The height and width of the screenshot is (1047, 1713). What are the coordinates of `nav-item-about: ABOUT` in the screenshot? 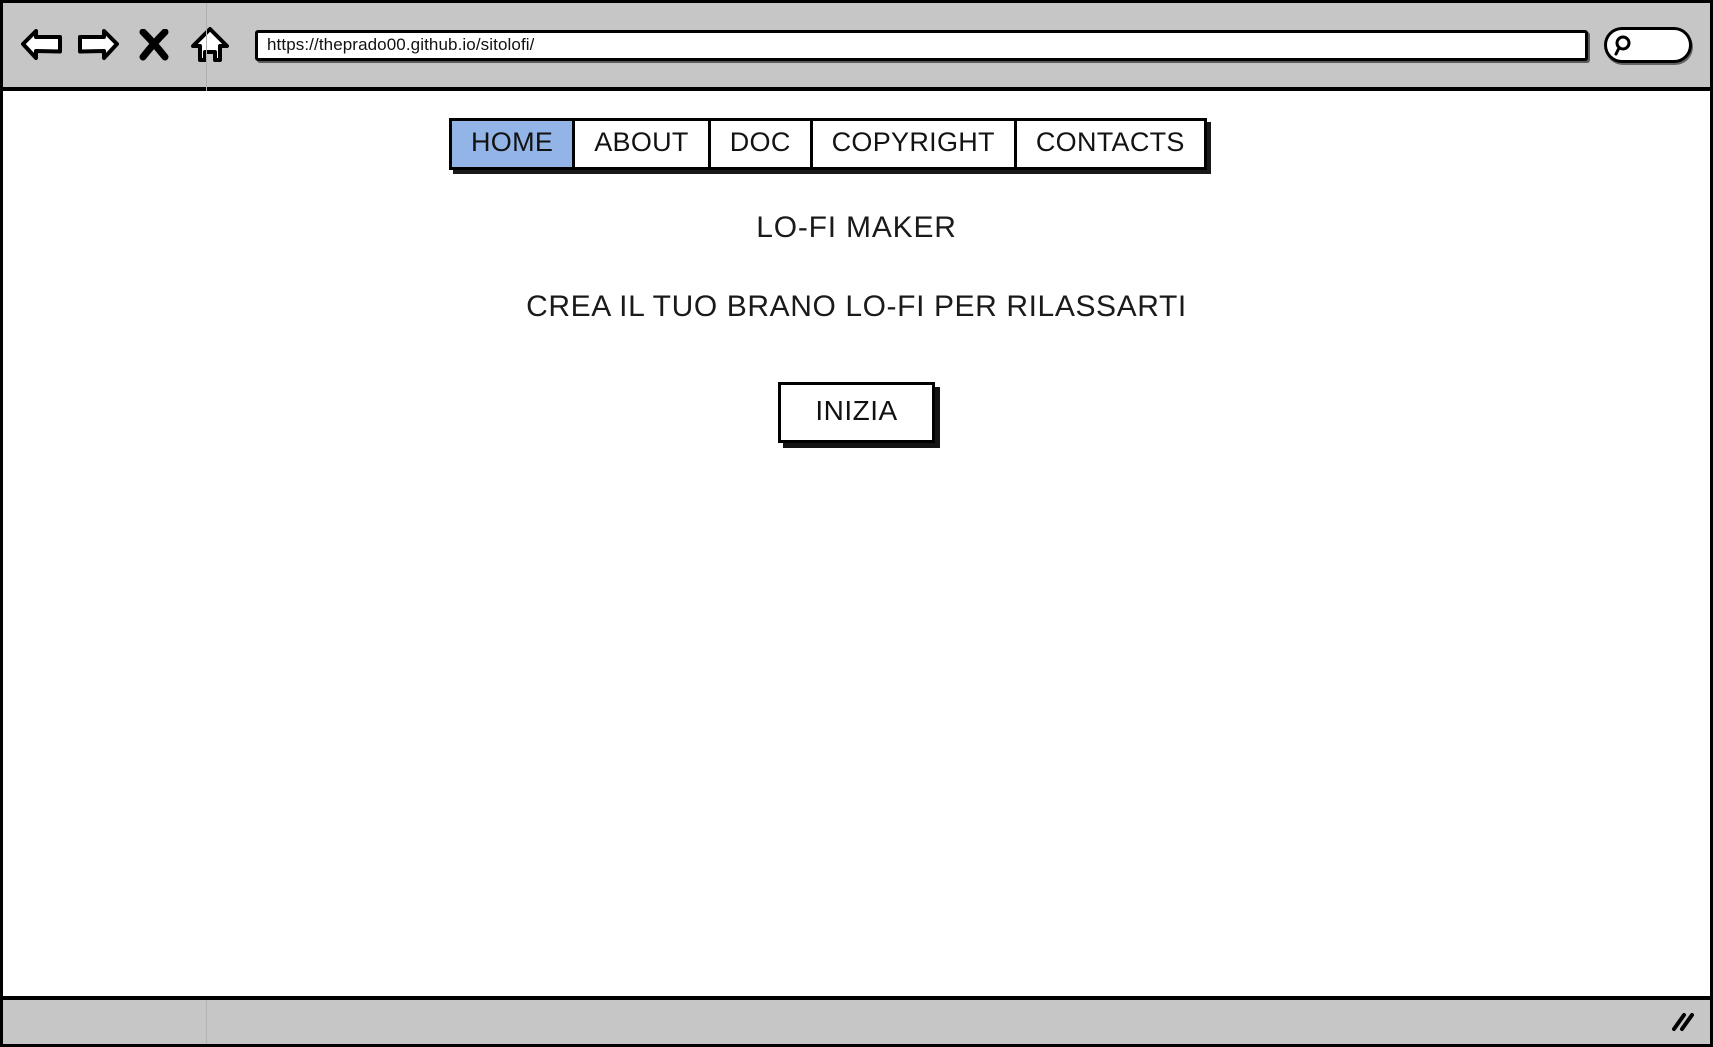 It's located at (643, 144).